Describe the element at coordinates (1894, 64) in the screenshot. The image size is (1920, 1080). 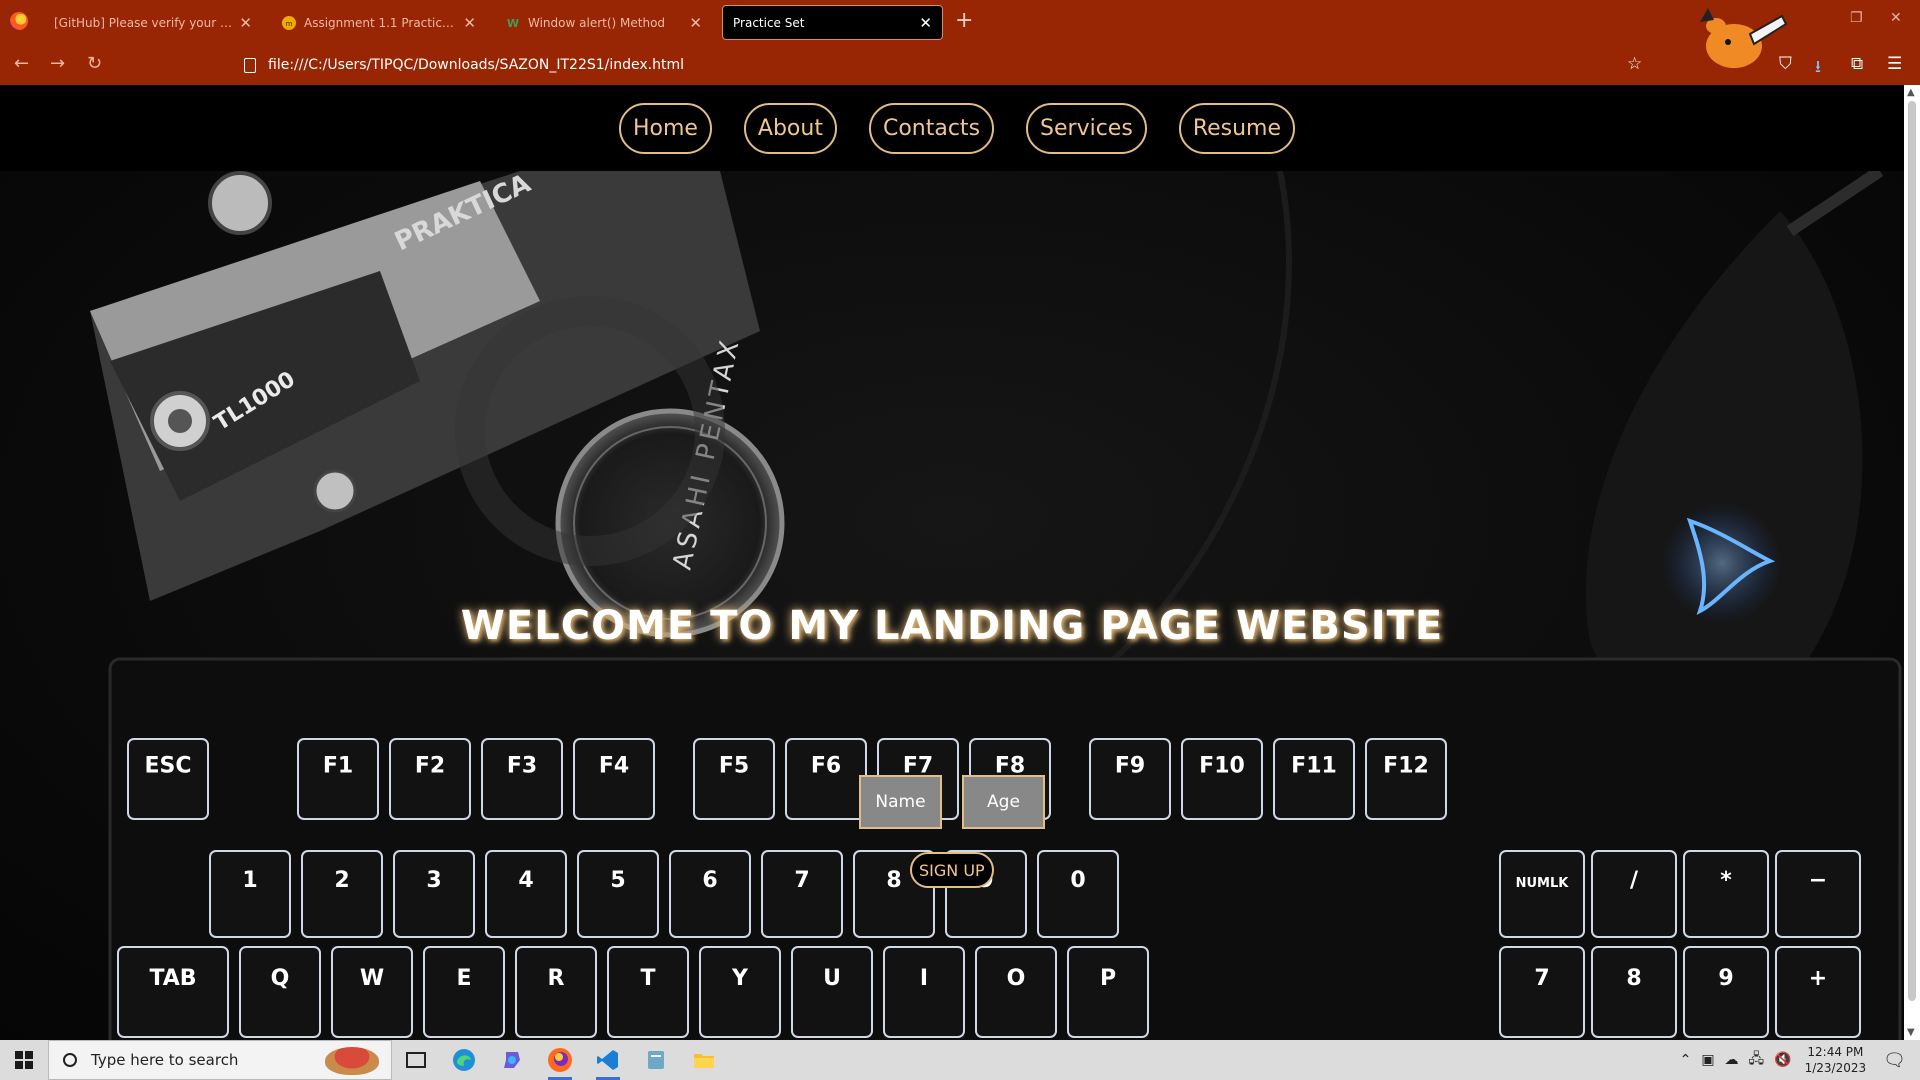
I see `menu-icon: ☰` at that location.